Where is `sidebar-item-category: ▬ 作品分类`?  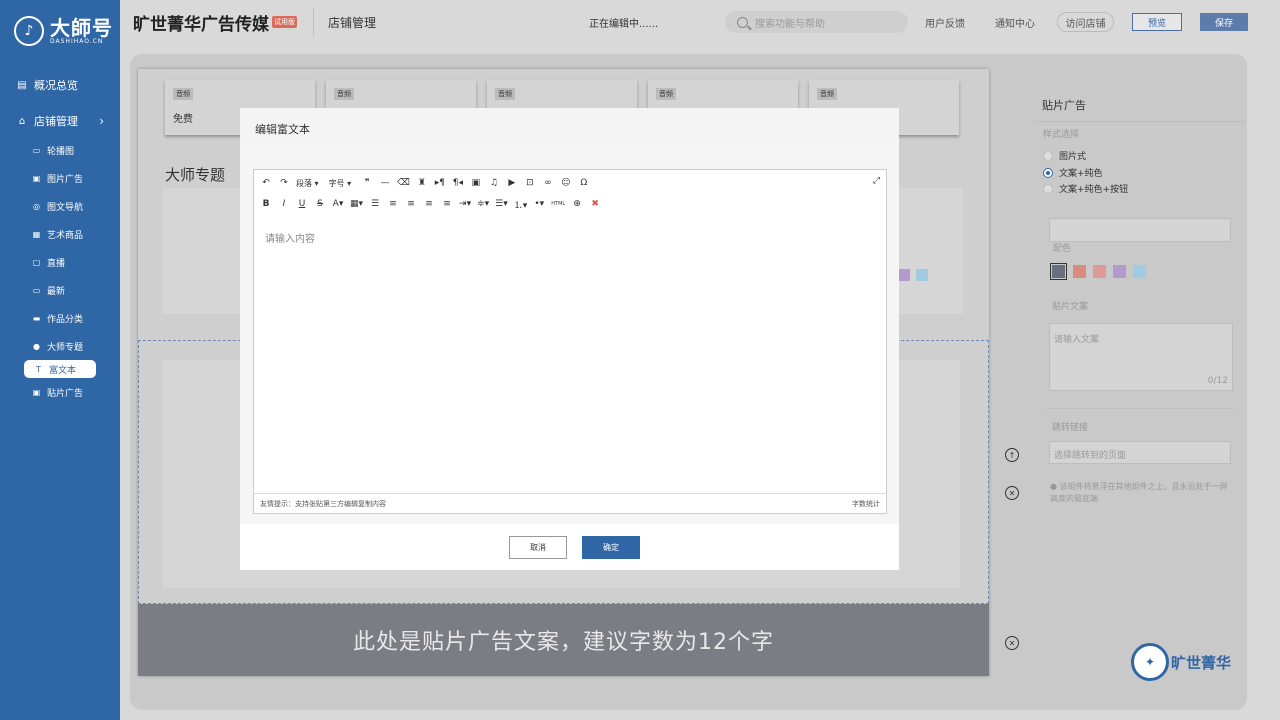 sidebar-item-category: ▬ 作品分类 is located at coordinates (60, 318).